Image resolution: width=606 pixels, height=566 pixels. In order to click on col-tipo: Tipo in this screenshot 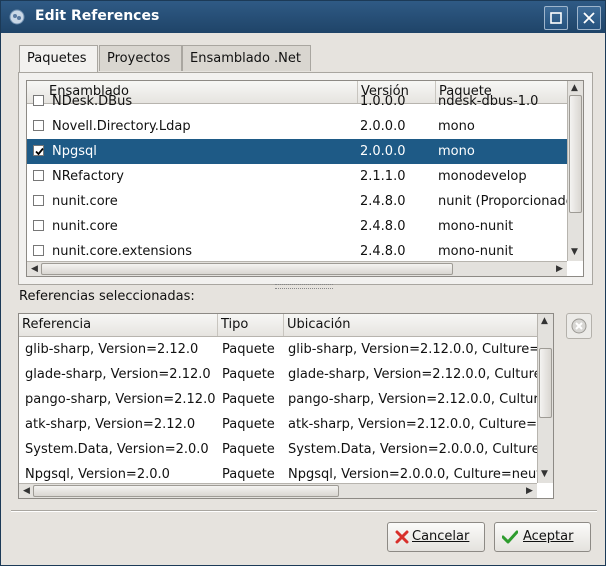, I will do `click(251, 325)`.